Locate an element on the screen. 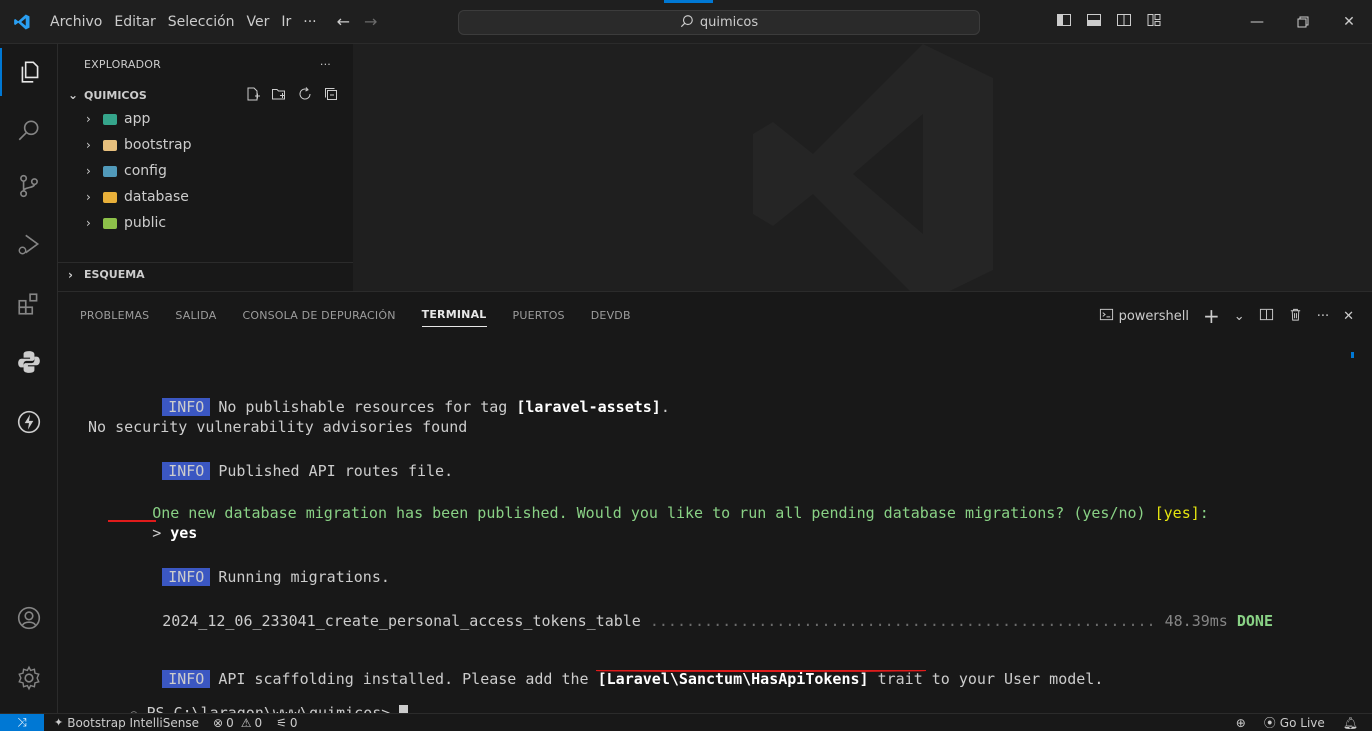  tree-item-label: public is located at coordinates (145, 223).